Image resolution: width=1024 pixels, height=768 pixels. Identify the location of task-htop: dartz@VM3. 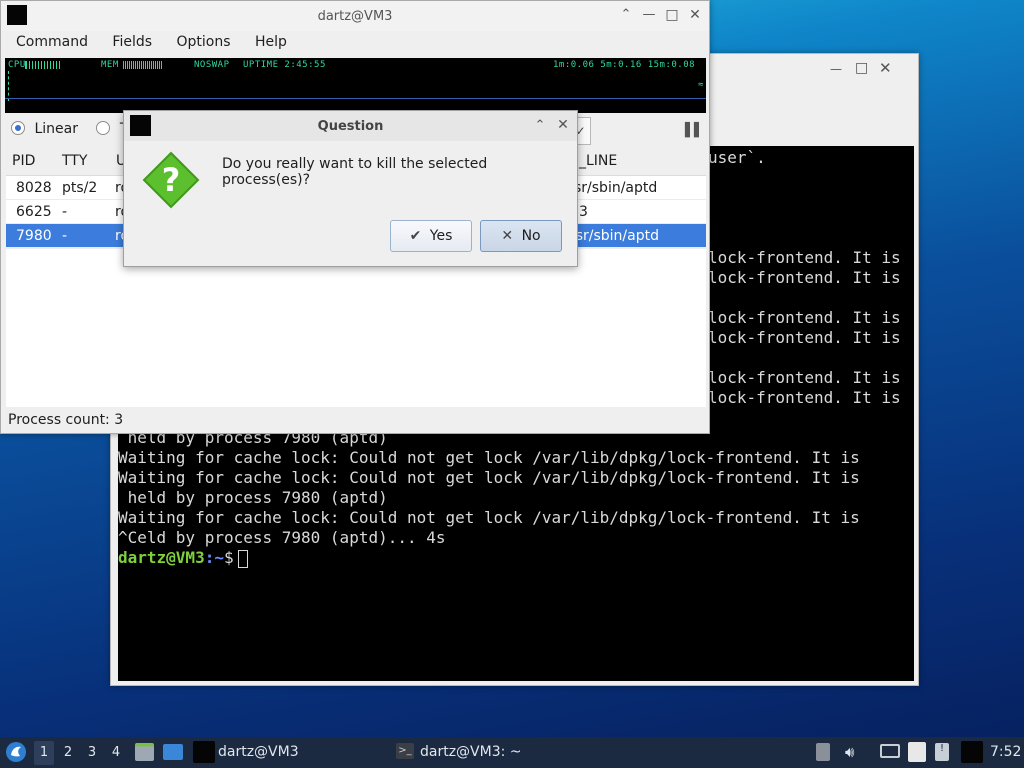
(258, 752).